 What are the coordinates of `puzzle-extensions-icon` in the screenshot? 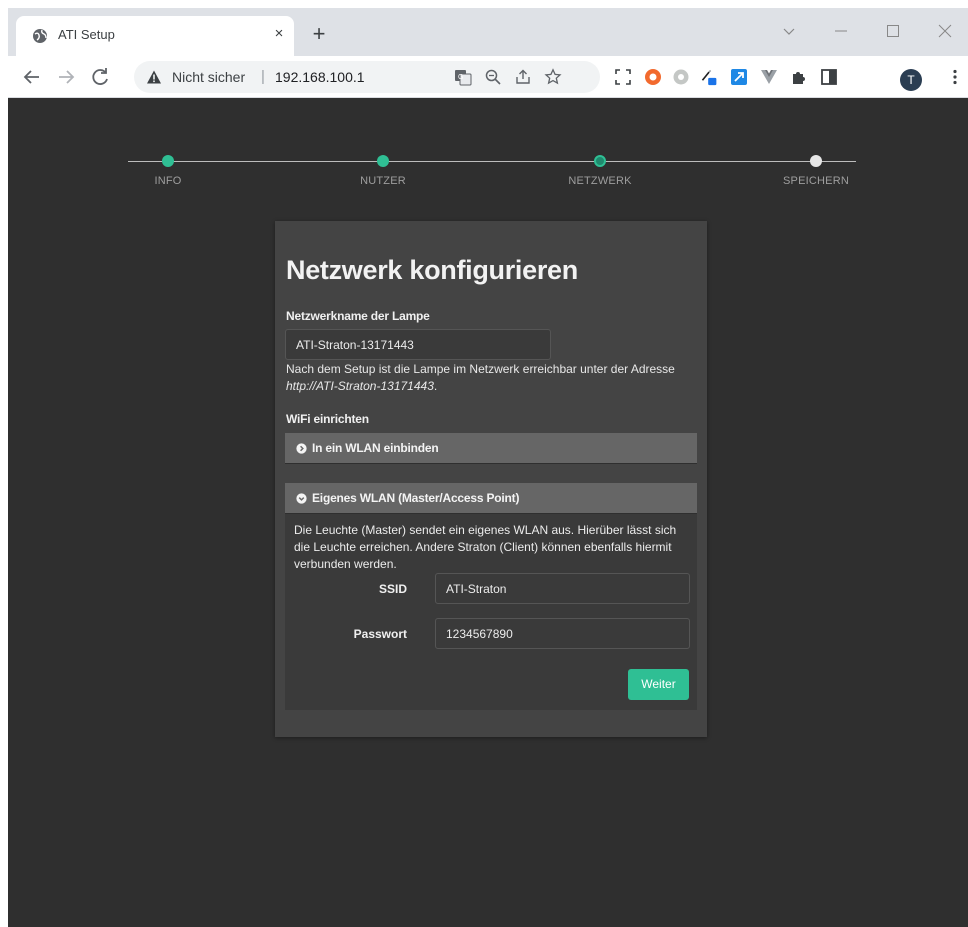 It's located at (799, 77).